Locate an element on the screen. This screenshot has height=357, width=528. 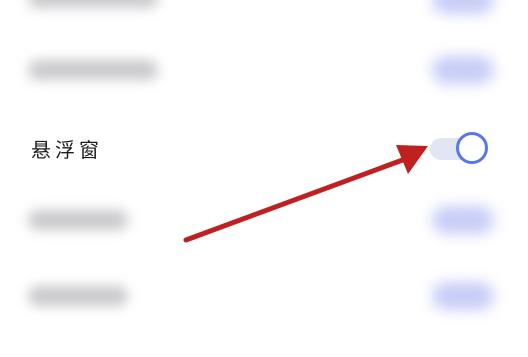
floating-window-label: 悬浮窗 is located at coordinates (67, 150).